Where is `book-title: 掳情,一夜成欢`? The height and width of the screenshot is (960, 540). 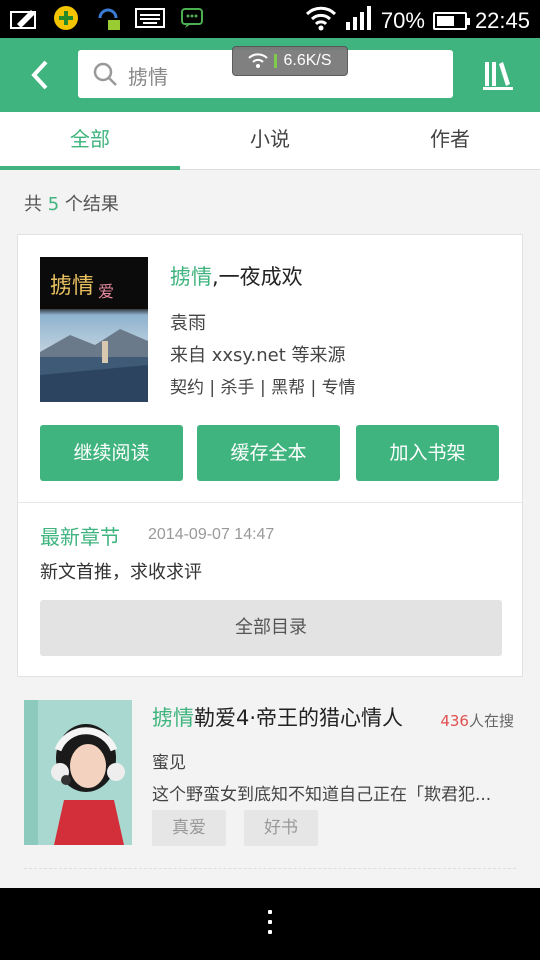
book-title: 掳情,一夜成欢 is located at coordinates (236, 276).